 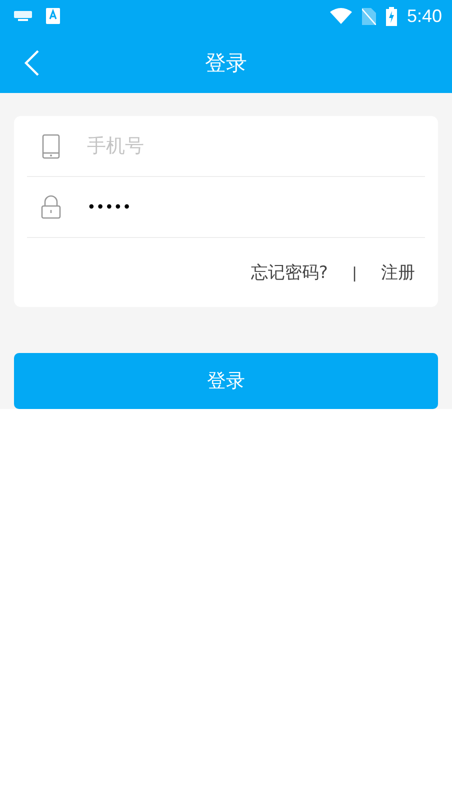 What do you see at coordinates (23, 16) in the screenshot?
I see `keyboard-icon` at bounding box center [23, 16].